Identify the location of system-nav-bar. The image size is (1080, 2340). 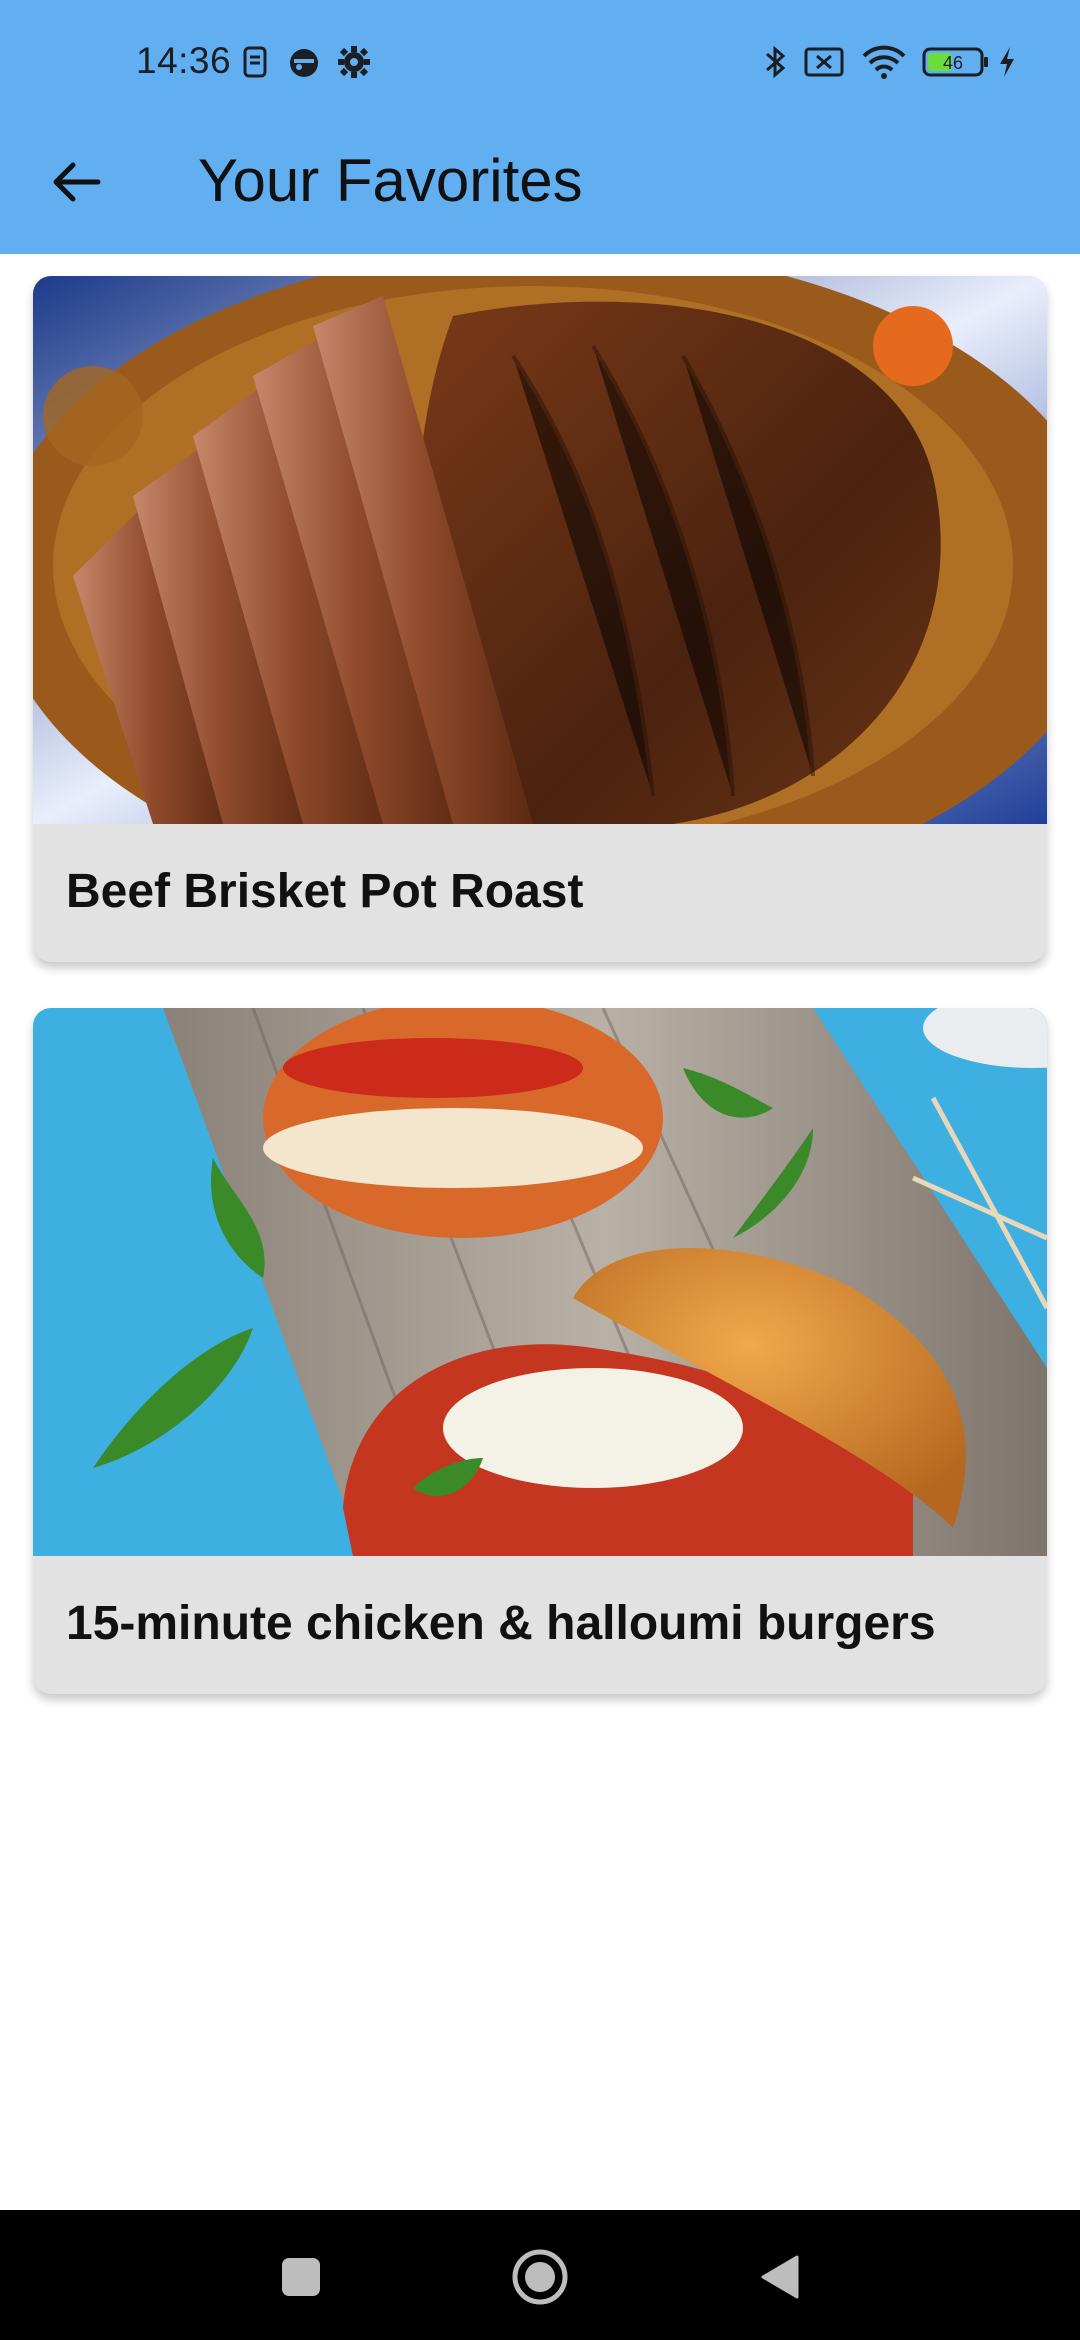
(540, 2275).